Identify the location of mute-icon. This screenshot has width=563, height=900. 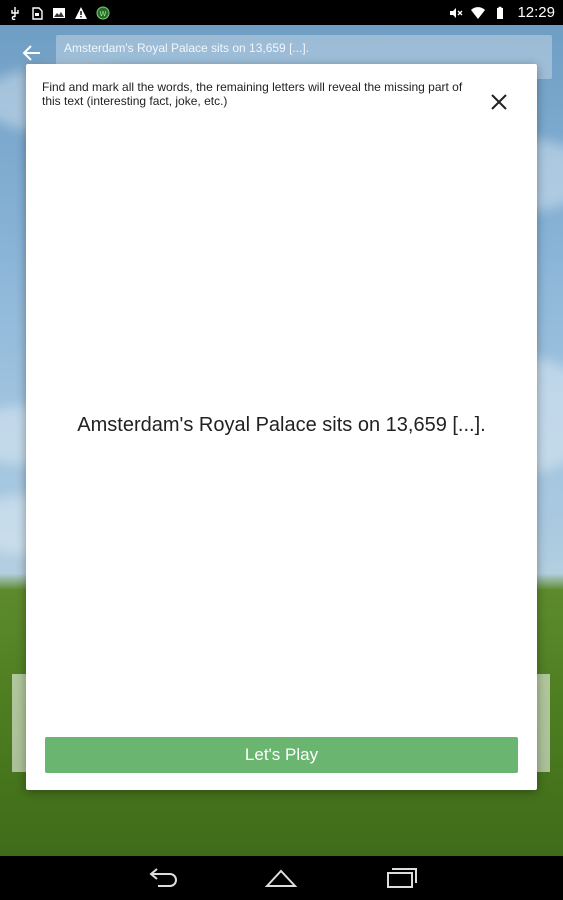
(456, 13).